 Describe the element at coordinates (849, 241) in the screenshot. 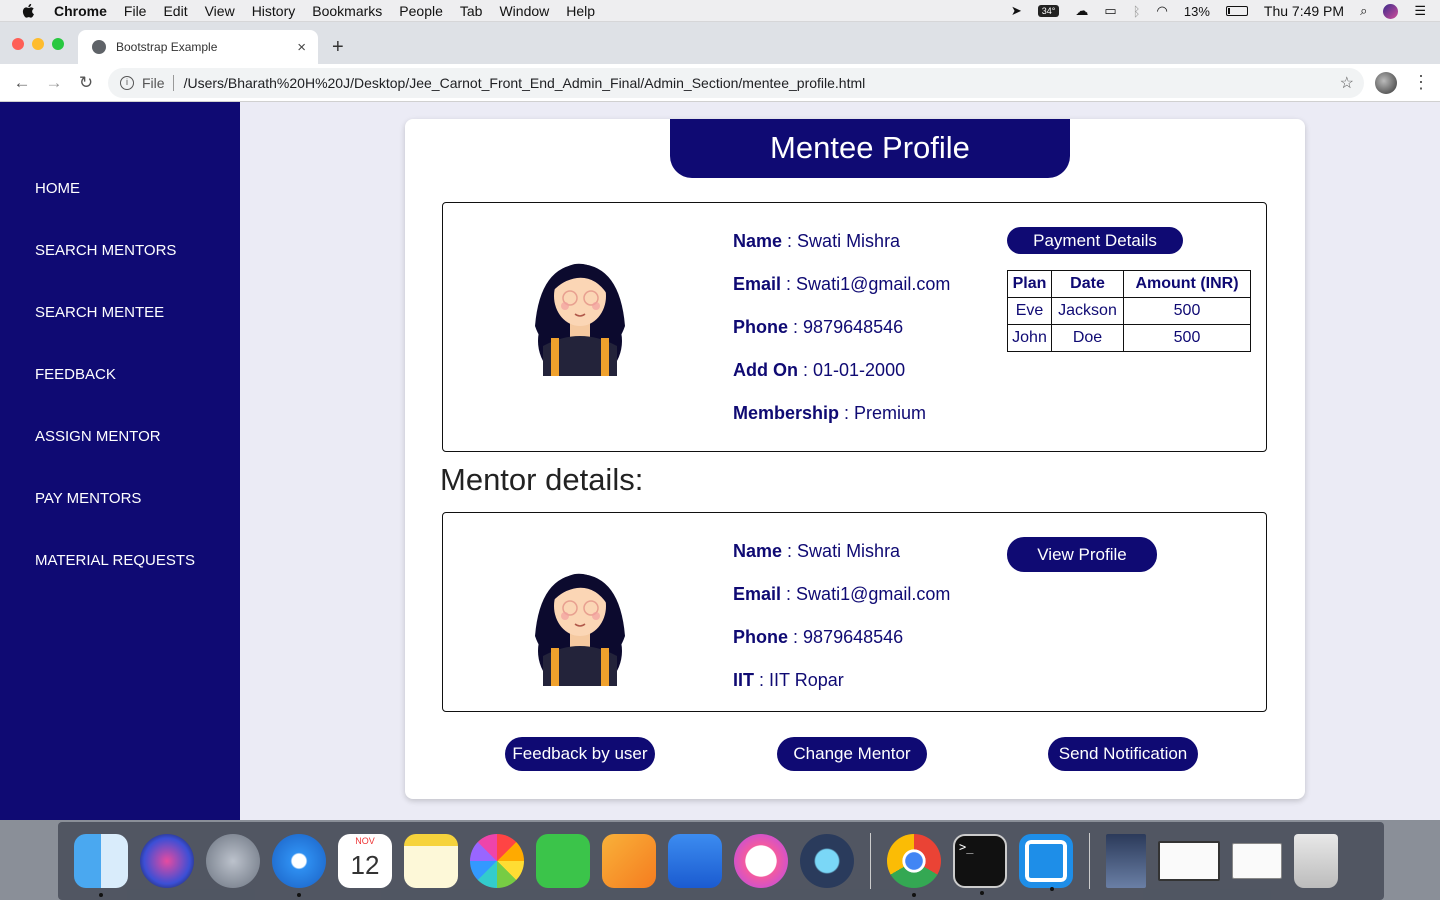

I see `field-value: Swati Mishra` at that location.